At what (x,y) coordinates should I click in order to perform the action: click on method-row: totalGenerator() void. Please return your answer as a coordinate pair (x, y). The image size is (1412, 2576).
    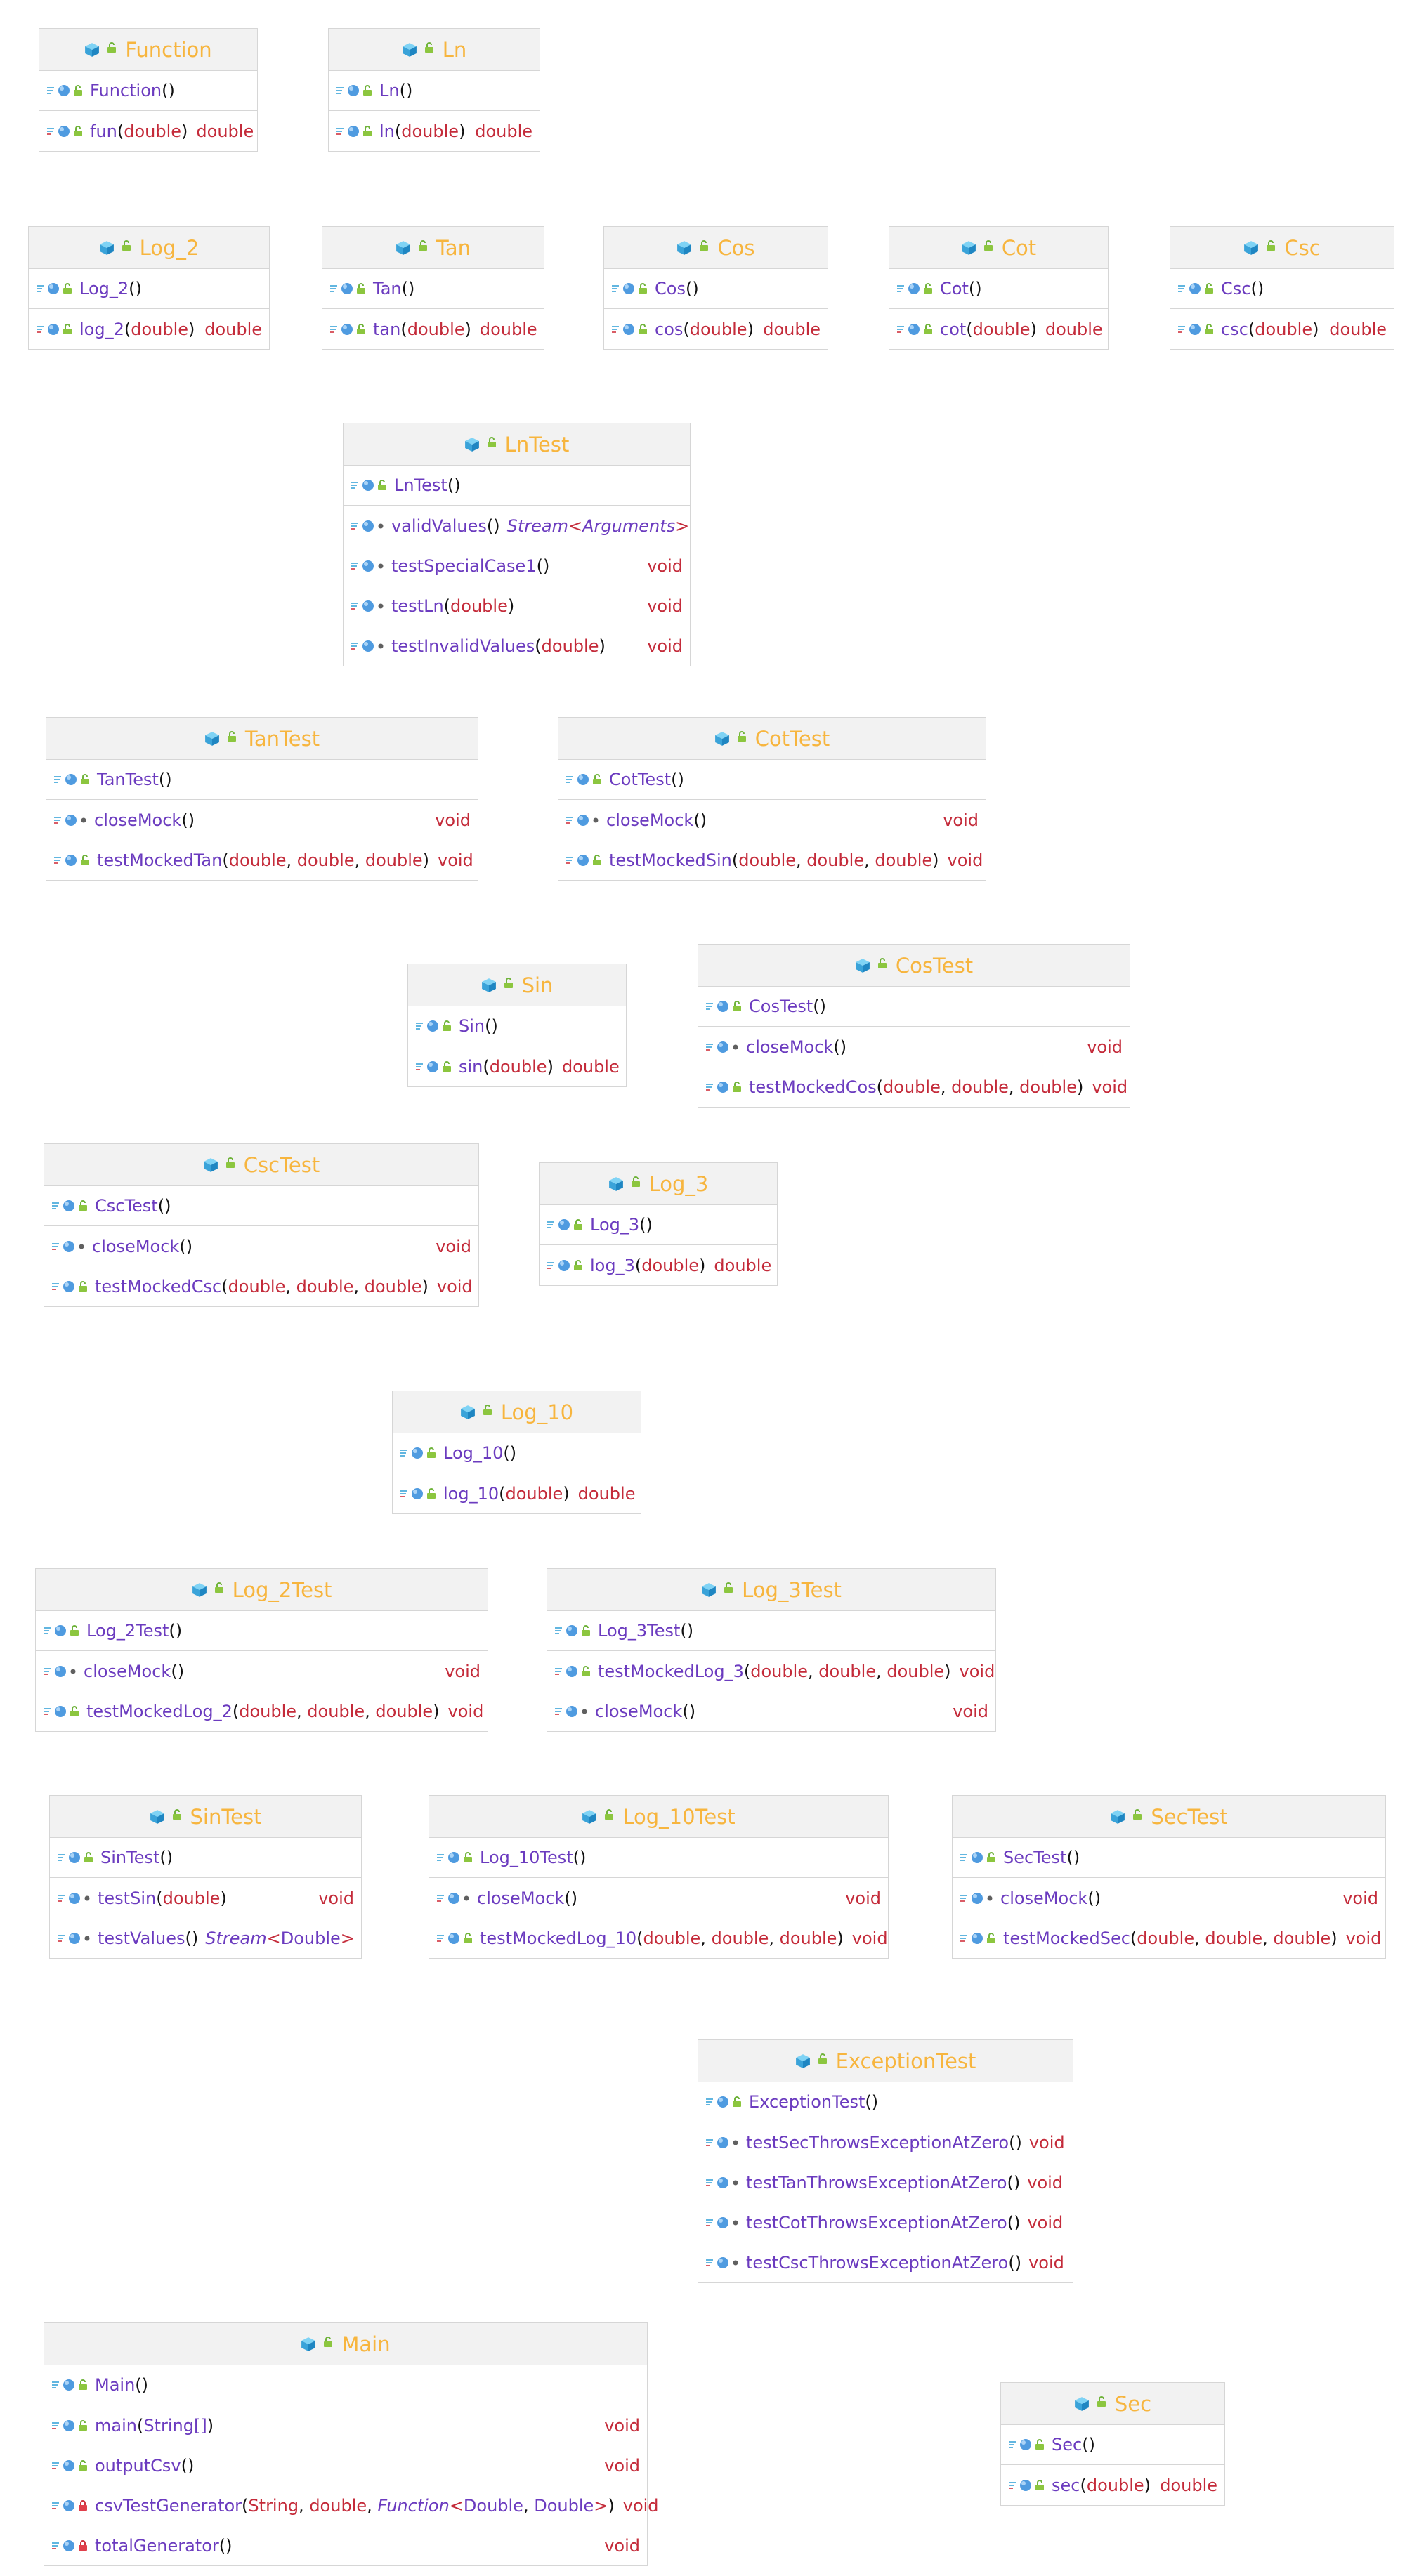
    Looking at the image, I should click on (345, 2545).